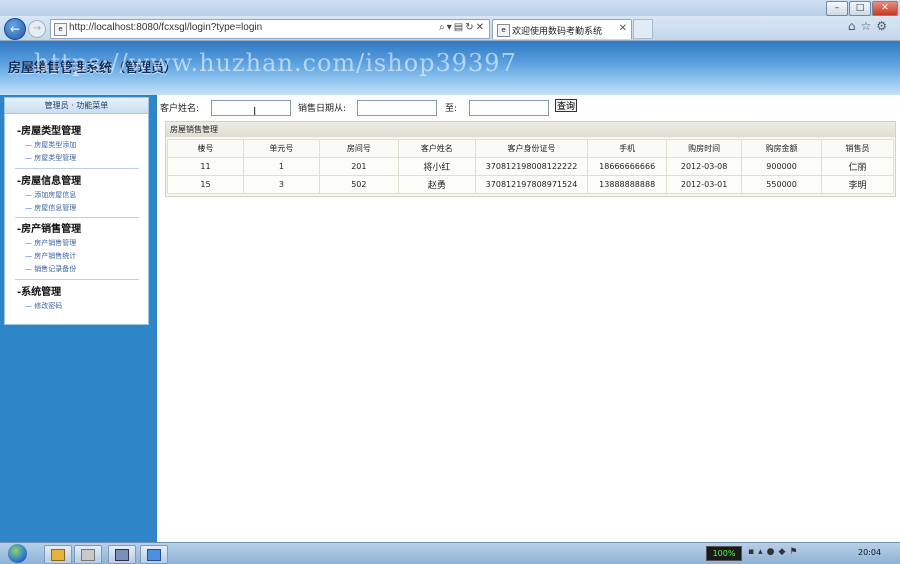 The height and width of the screenshot is (564, 900). I want to click on forward-button: →, so click(37, 29).